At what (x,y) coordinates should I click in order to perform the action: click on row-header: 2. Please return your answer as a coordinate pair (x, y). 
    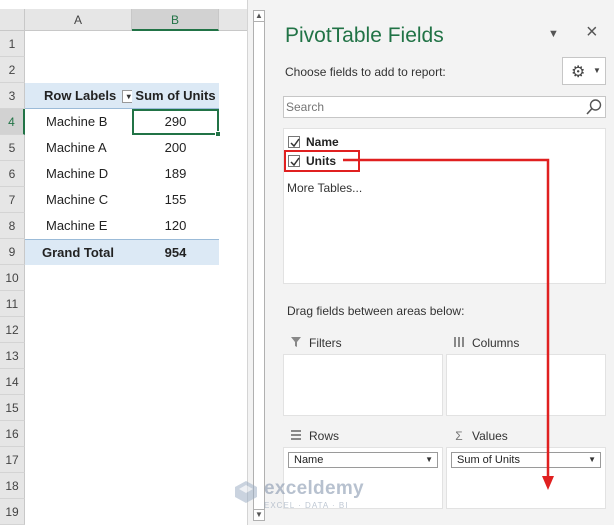
    Looking at the image, I should click on (12, 70).